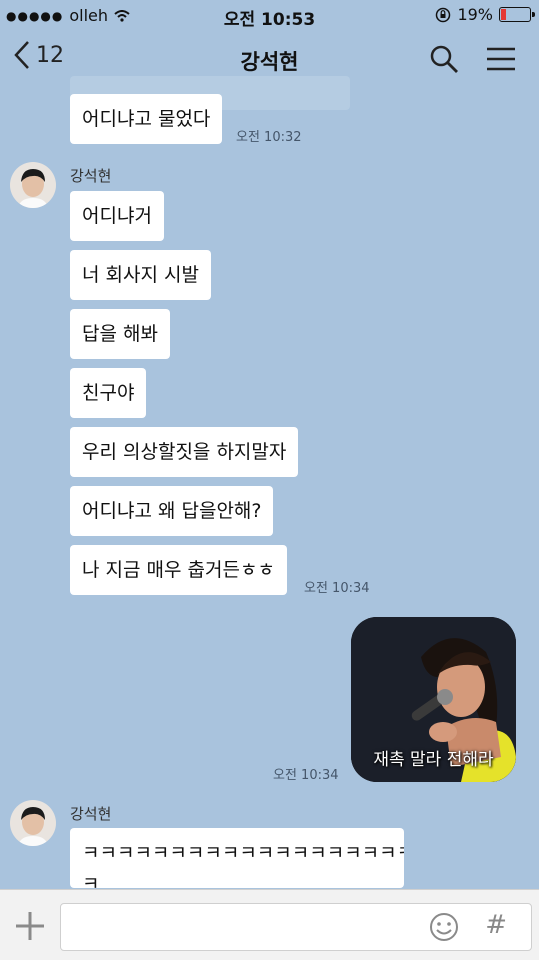 The width and height of the screenshot is (539, 960). Describe the element at coordinates (146, 119) in the screenshot. I see `message-bubble: 어디냐고 물었다` at that location.